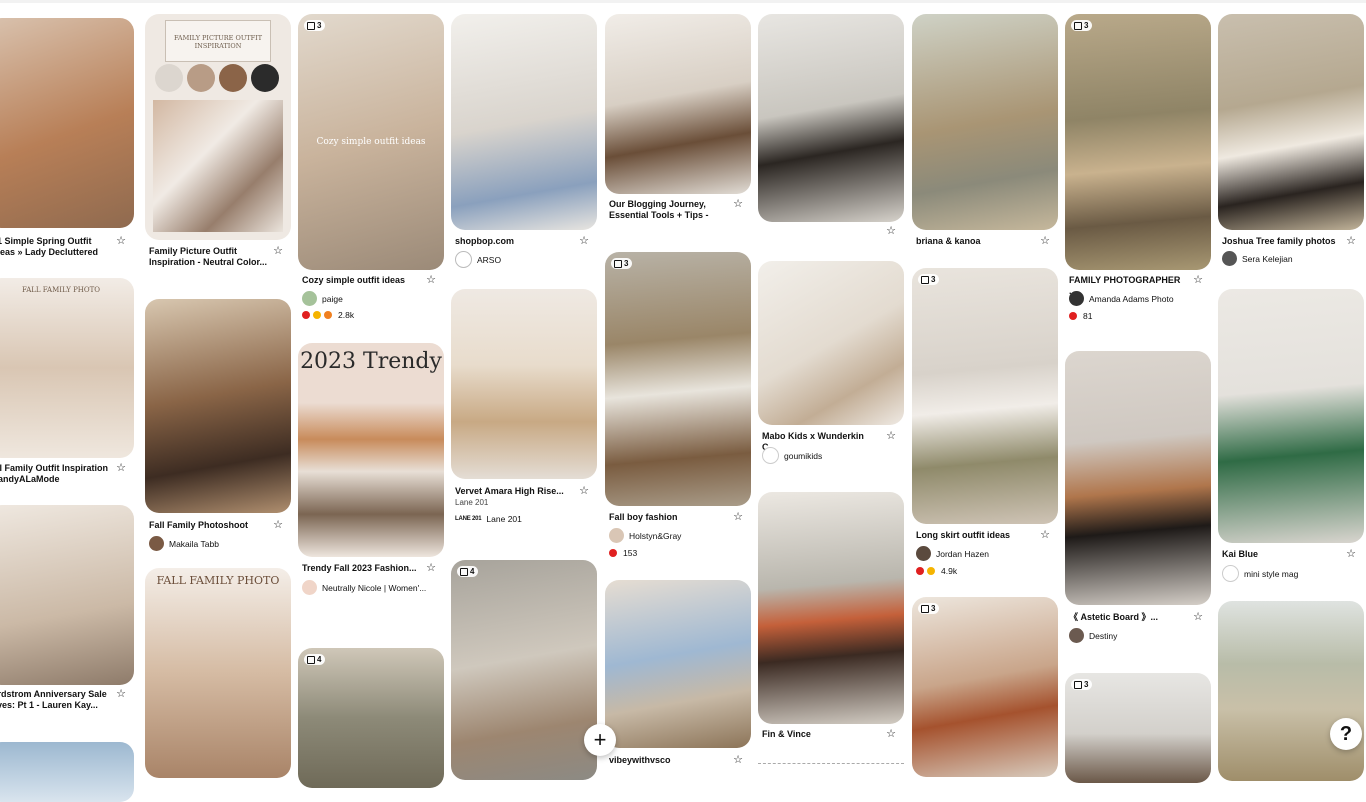 The image size is (1366, 802). I want to click on pin-author: Makaila Tabb, so click(219, 543).